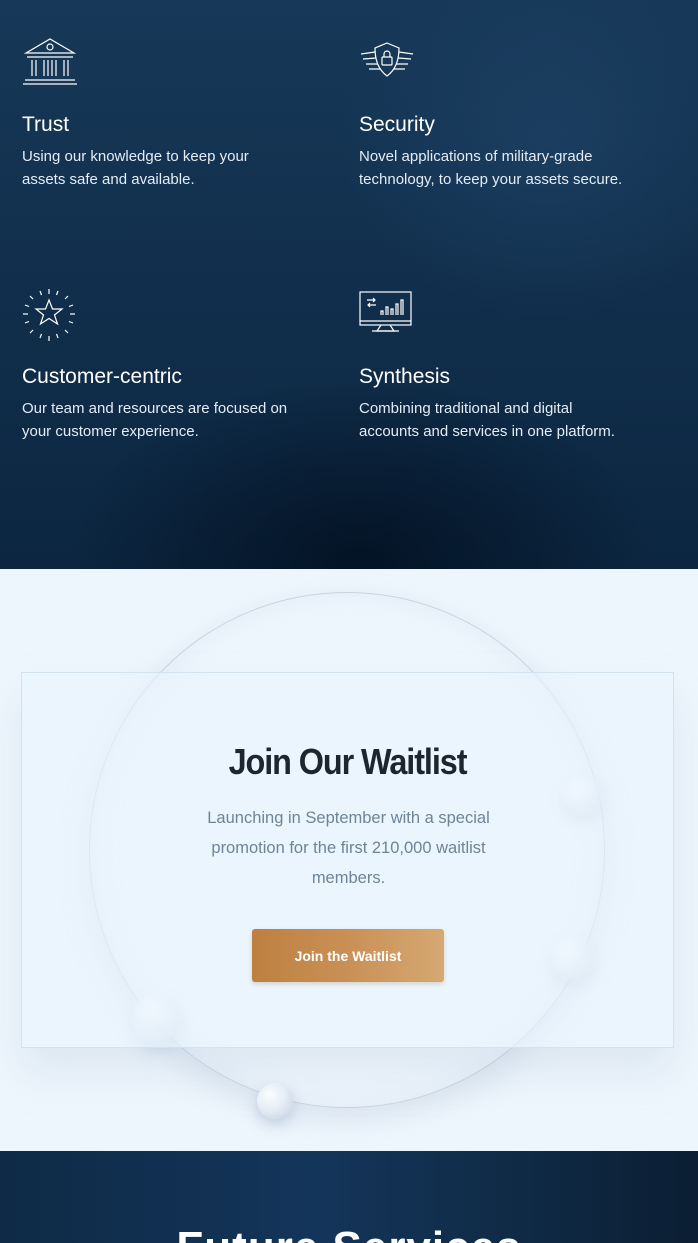  Describe the element at coordinates (387, 316) in the screenshot. I see `monitor-chart-icon` at that location.